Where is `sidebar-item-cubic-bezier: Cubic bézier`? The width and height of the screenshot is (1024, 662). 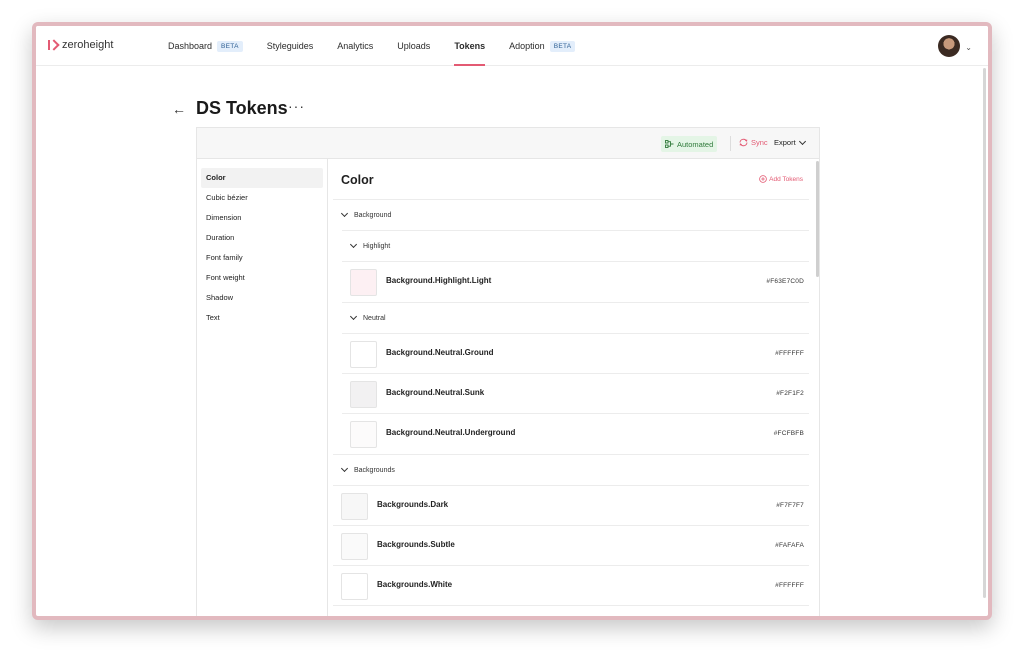 sidebar-item-cubic-bezier: Cubic bézier is located at coordinates (262, 198).